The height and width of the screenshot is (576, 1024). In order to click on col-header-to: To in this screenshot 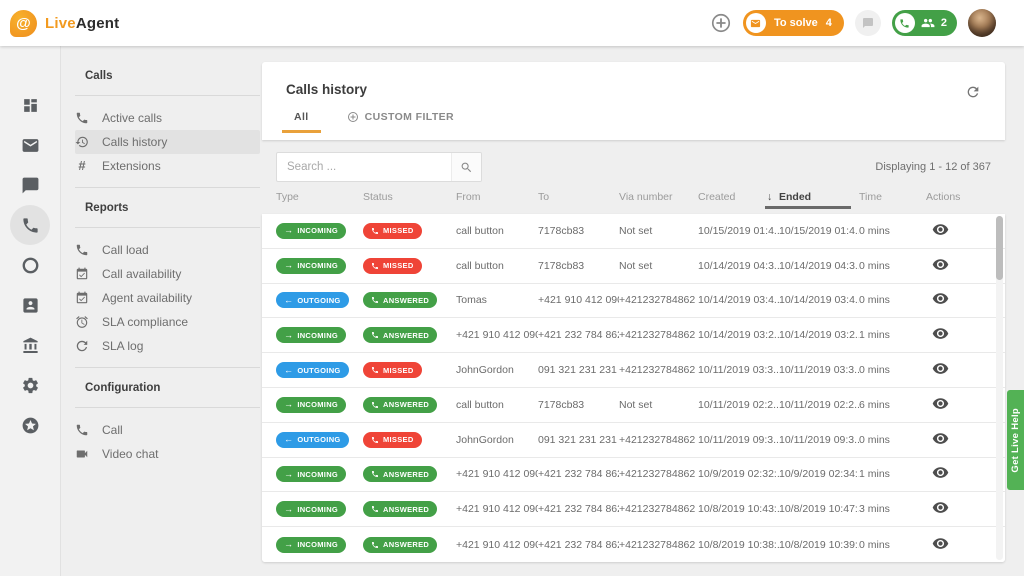, I will do `click(578, 197)`.